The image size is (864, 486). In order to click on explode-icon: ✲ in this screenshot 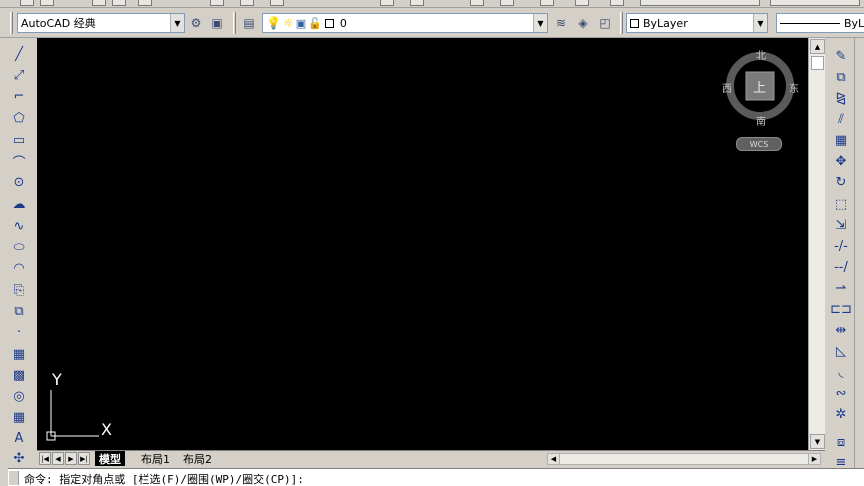, I will do `click(841, 414)`.